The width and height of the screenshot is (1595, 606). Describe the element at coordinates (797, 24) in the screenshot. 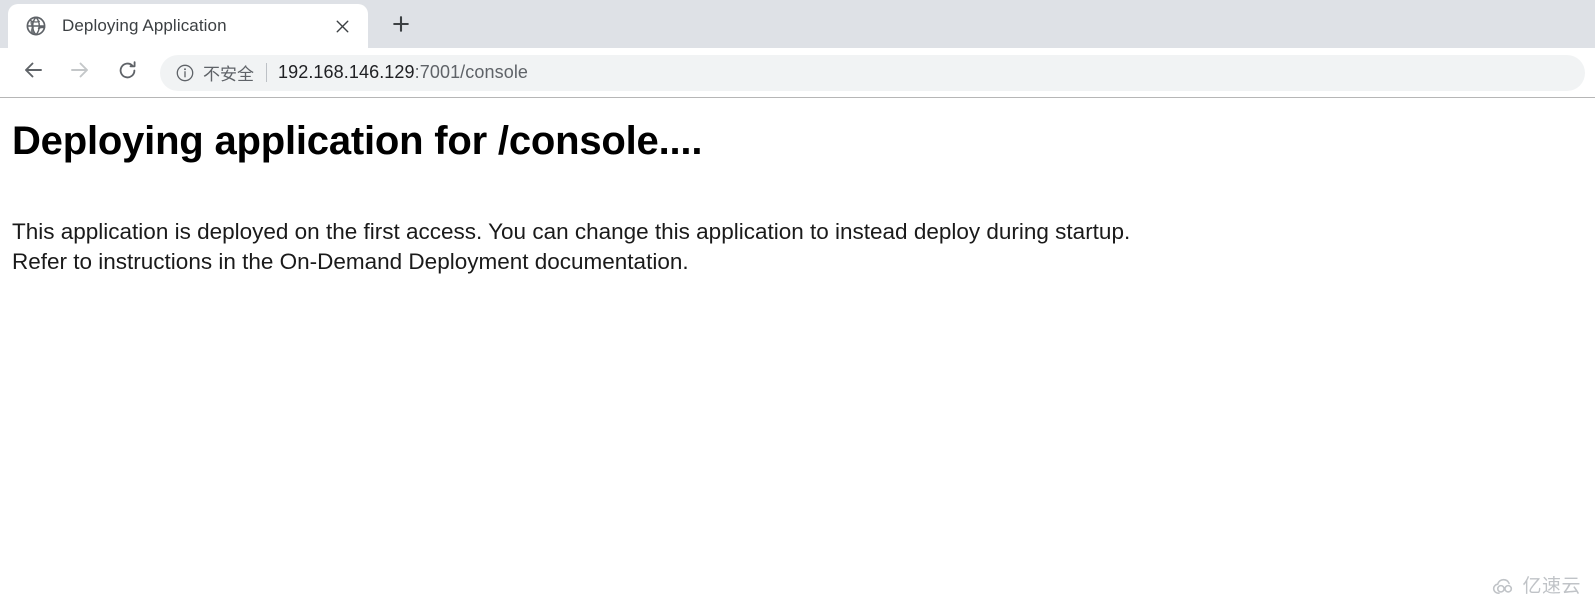

I see `tab-strip: Deploying Application` at that location.